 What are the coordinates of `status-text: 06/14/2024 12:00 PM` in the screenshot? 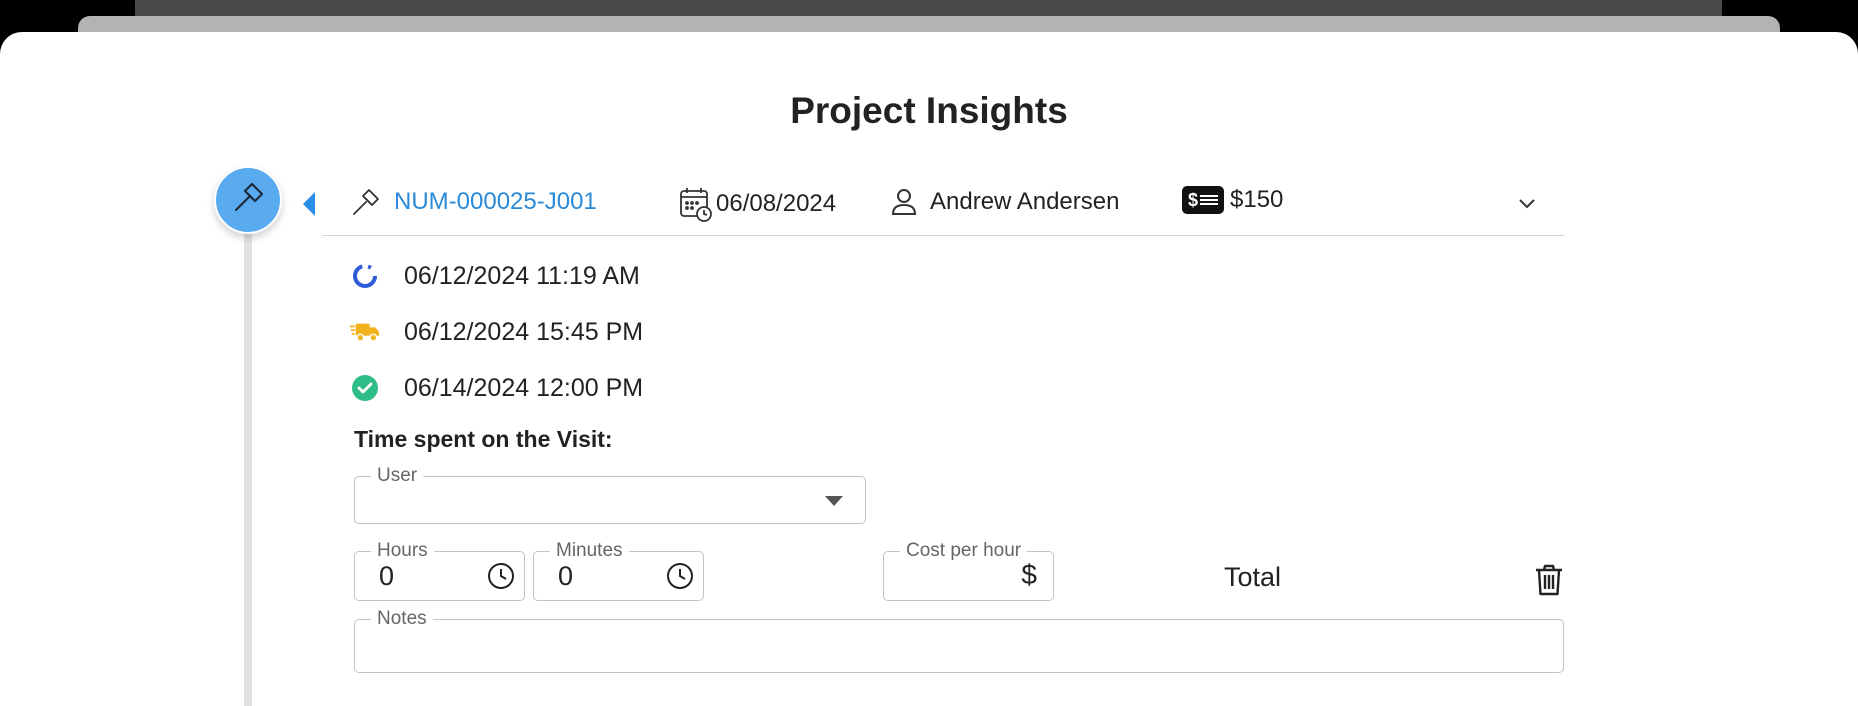 It's located at (524, 387).